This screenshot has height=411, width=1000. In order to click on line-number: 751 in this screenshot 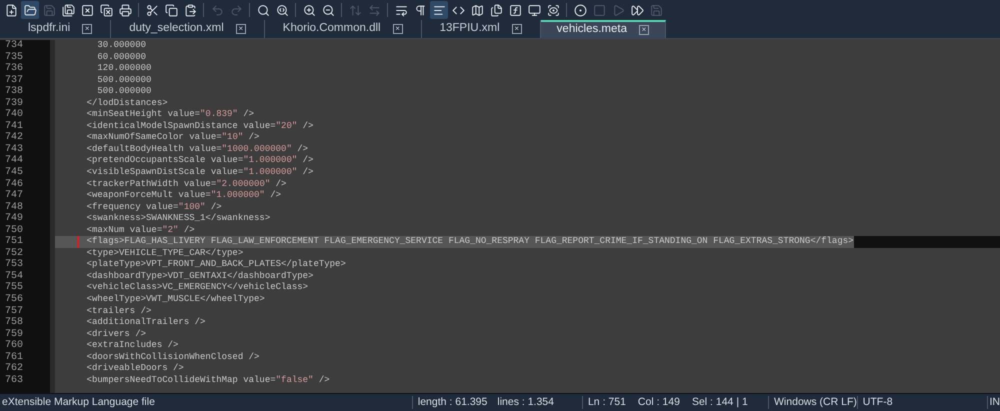, I will do `click(14, 242)`.